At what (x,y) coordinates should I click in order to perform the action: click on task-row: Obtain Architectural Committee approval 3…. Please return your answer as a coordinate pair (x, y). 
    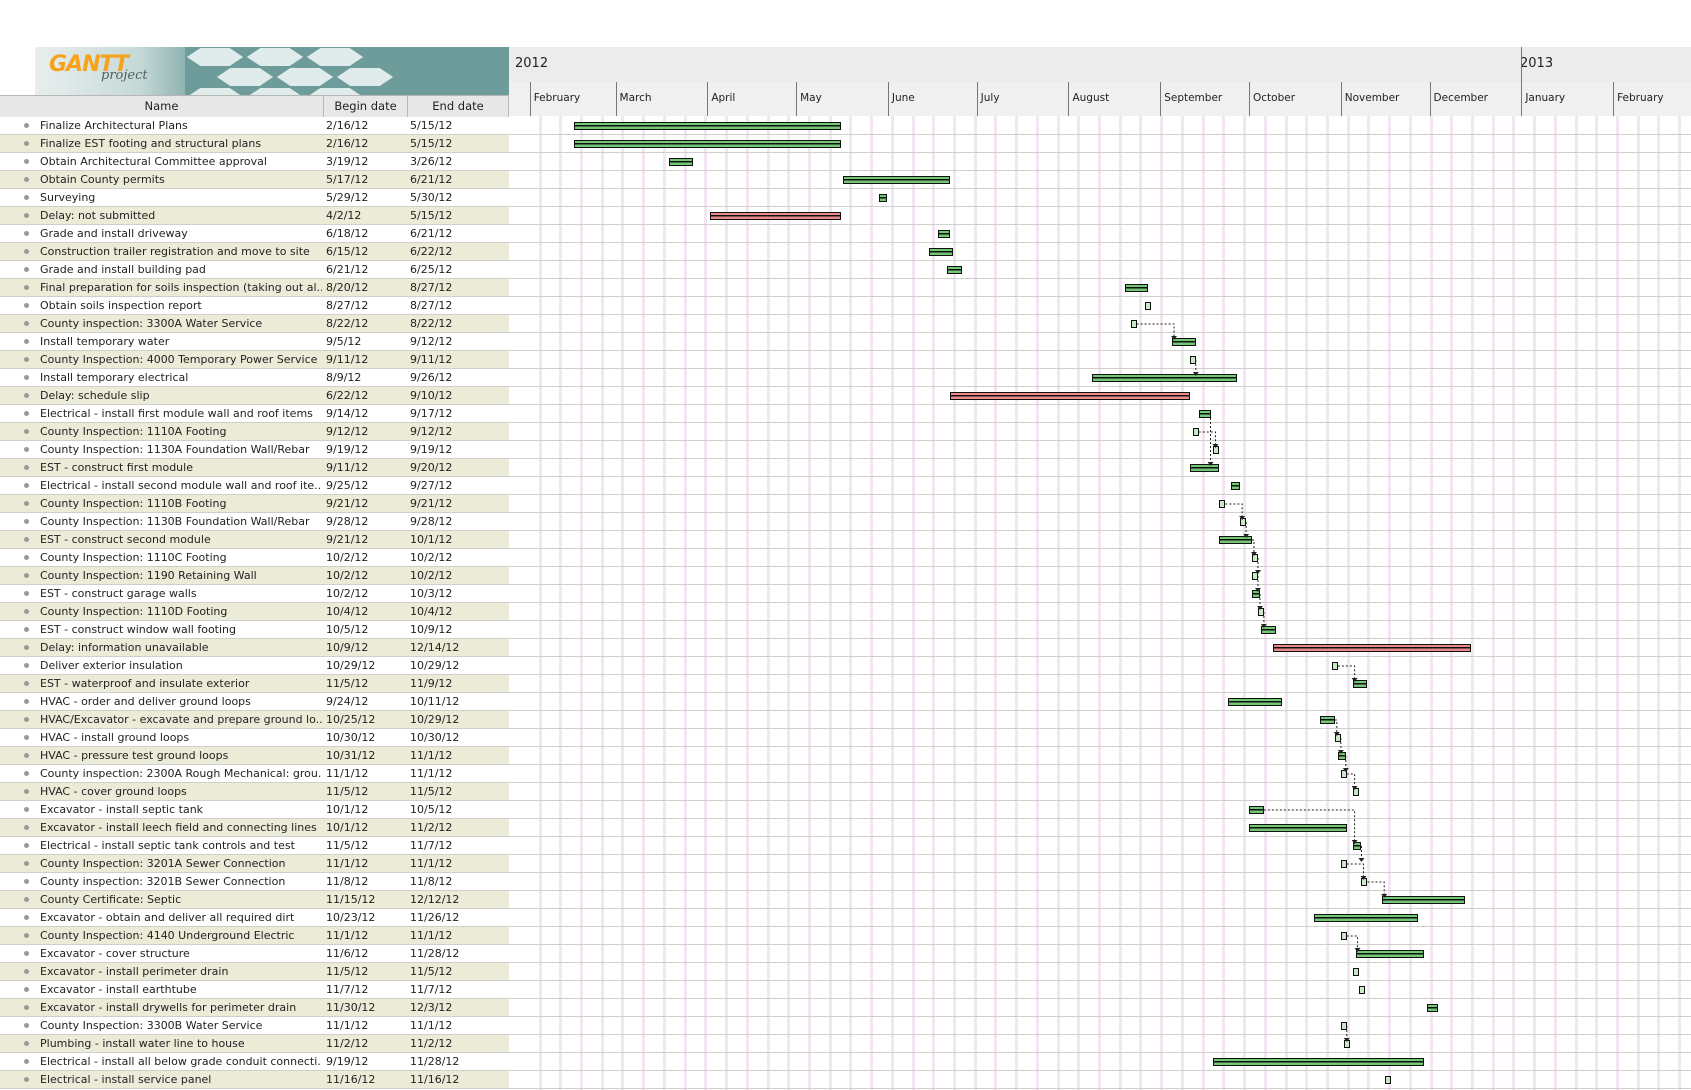
    Looking at the image, I should click on (845, 162).